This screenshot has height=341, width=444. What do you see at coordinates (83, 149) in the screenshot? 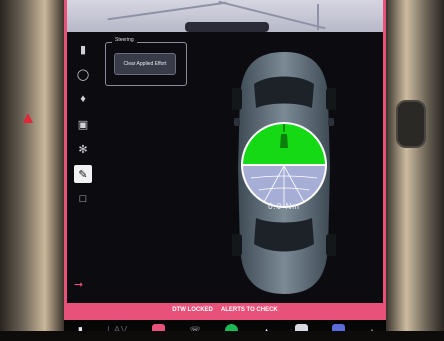
I see `settings-icon: ✻` at bounding box center [83, 149].